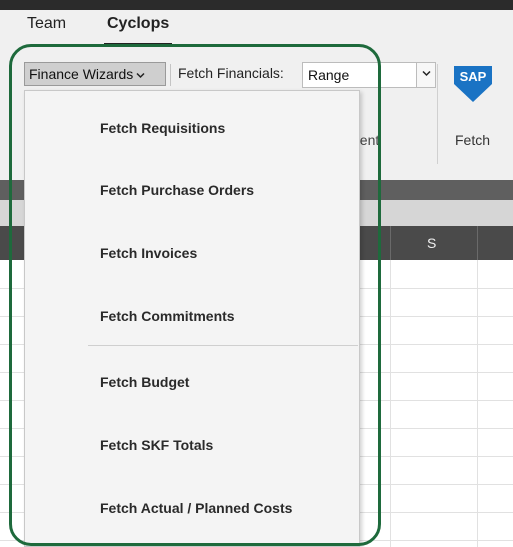 This screenshot has height=547, width=513. Describe the element at coordinates (425, 75) in the screenshot. I see `chevron-down-icon` at that location.